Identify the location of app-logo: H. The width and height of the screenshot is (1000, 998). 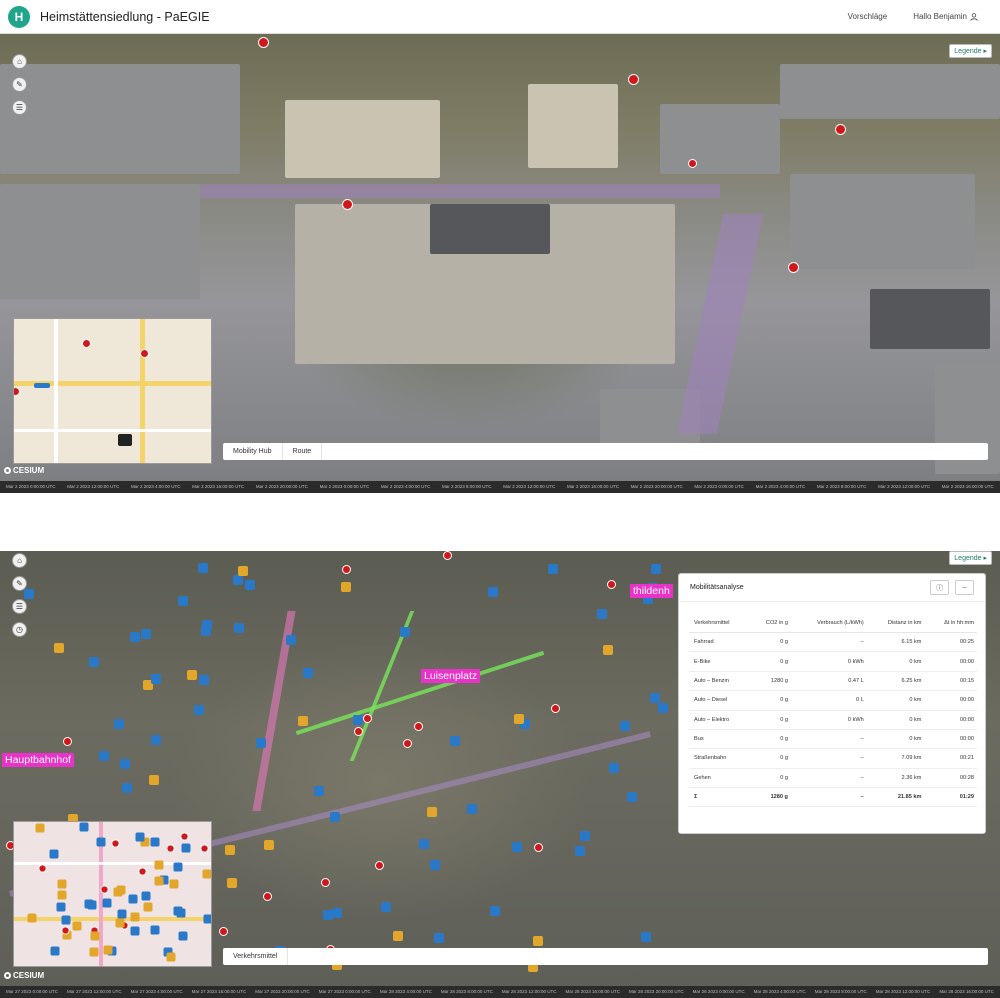
(19, 16).